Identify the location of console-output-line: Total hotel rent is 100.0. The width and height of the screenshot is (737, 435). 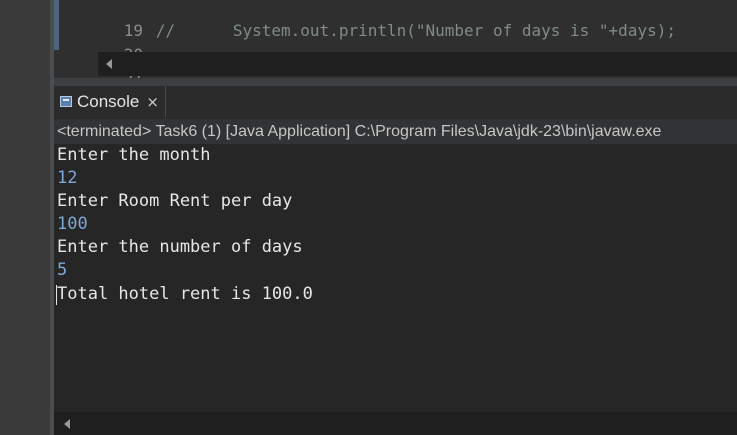
(185, 294).